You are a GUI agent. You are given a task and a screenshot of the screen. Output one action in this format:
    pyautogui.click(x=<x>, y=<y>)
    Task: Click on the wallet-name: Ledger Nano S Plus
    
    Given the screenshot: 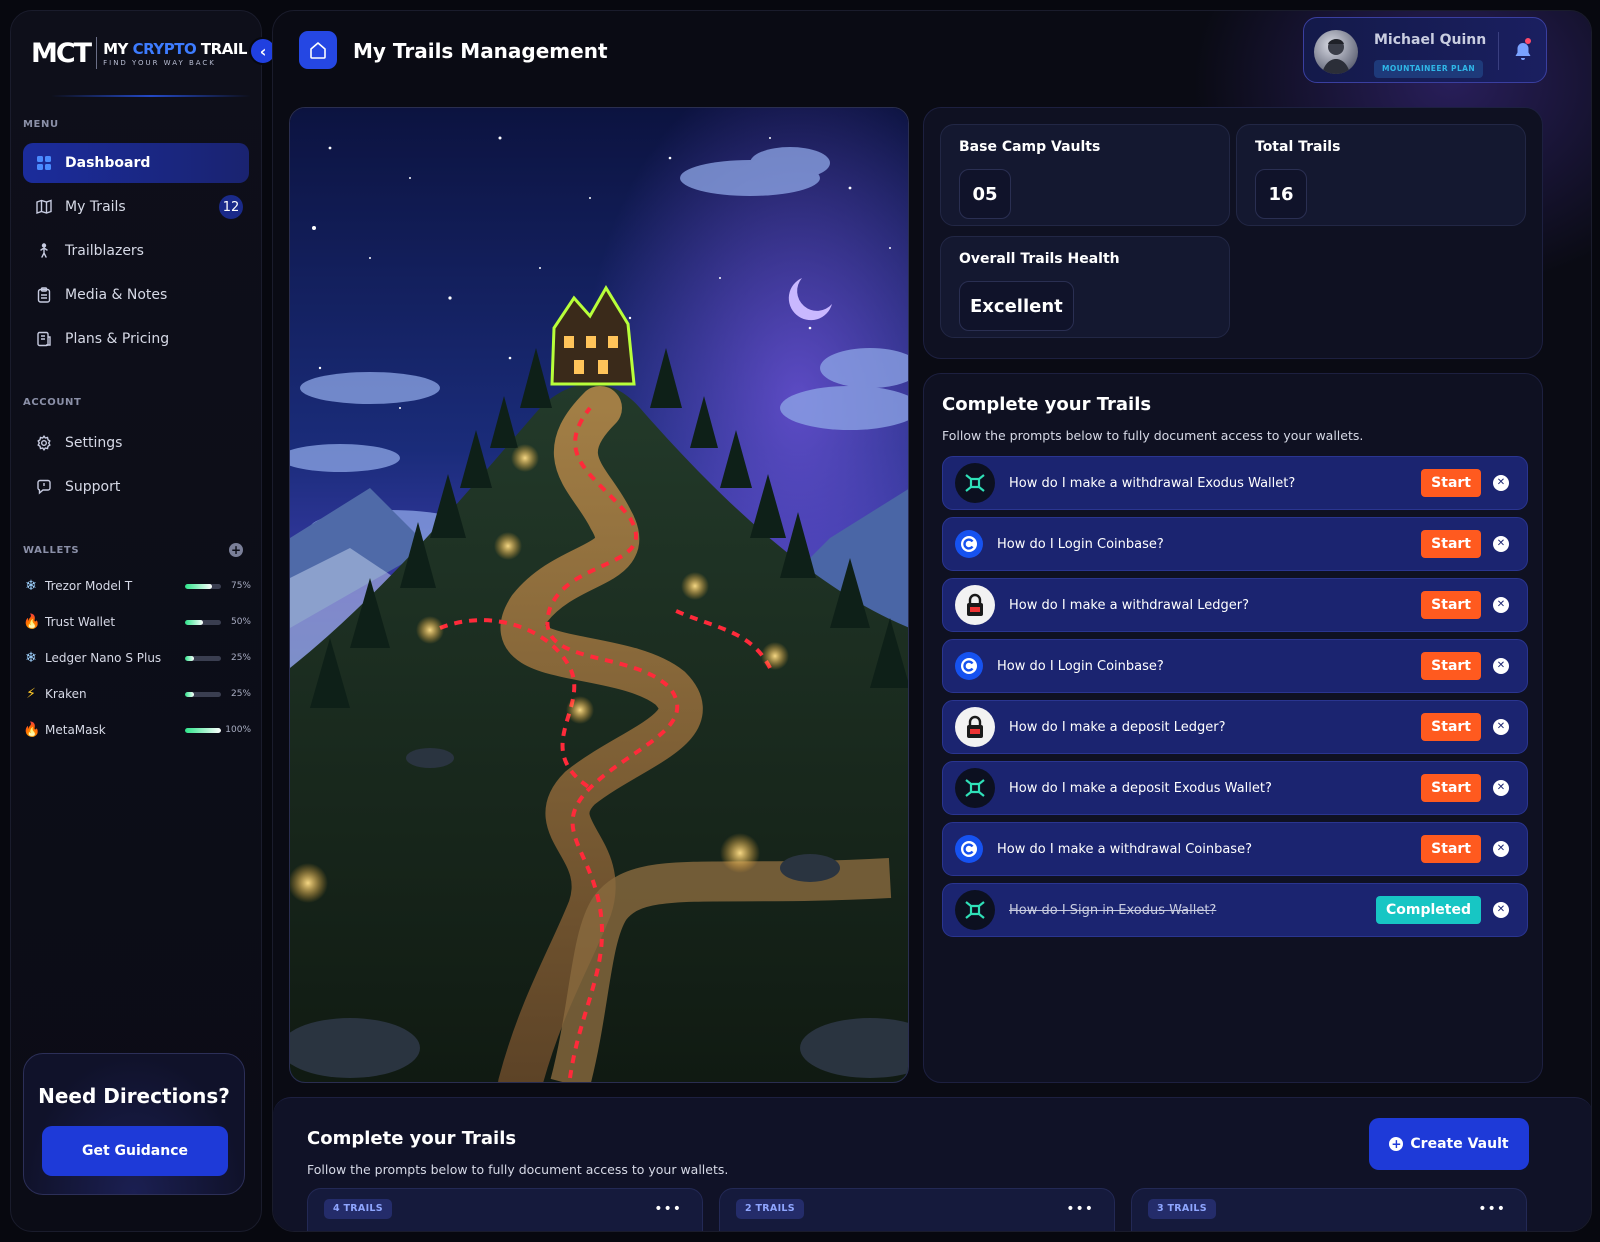 What is the action you would take?
    pyautogui.click(x=103, y=658)
    